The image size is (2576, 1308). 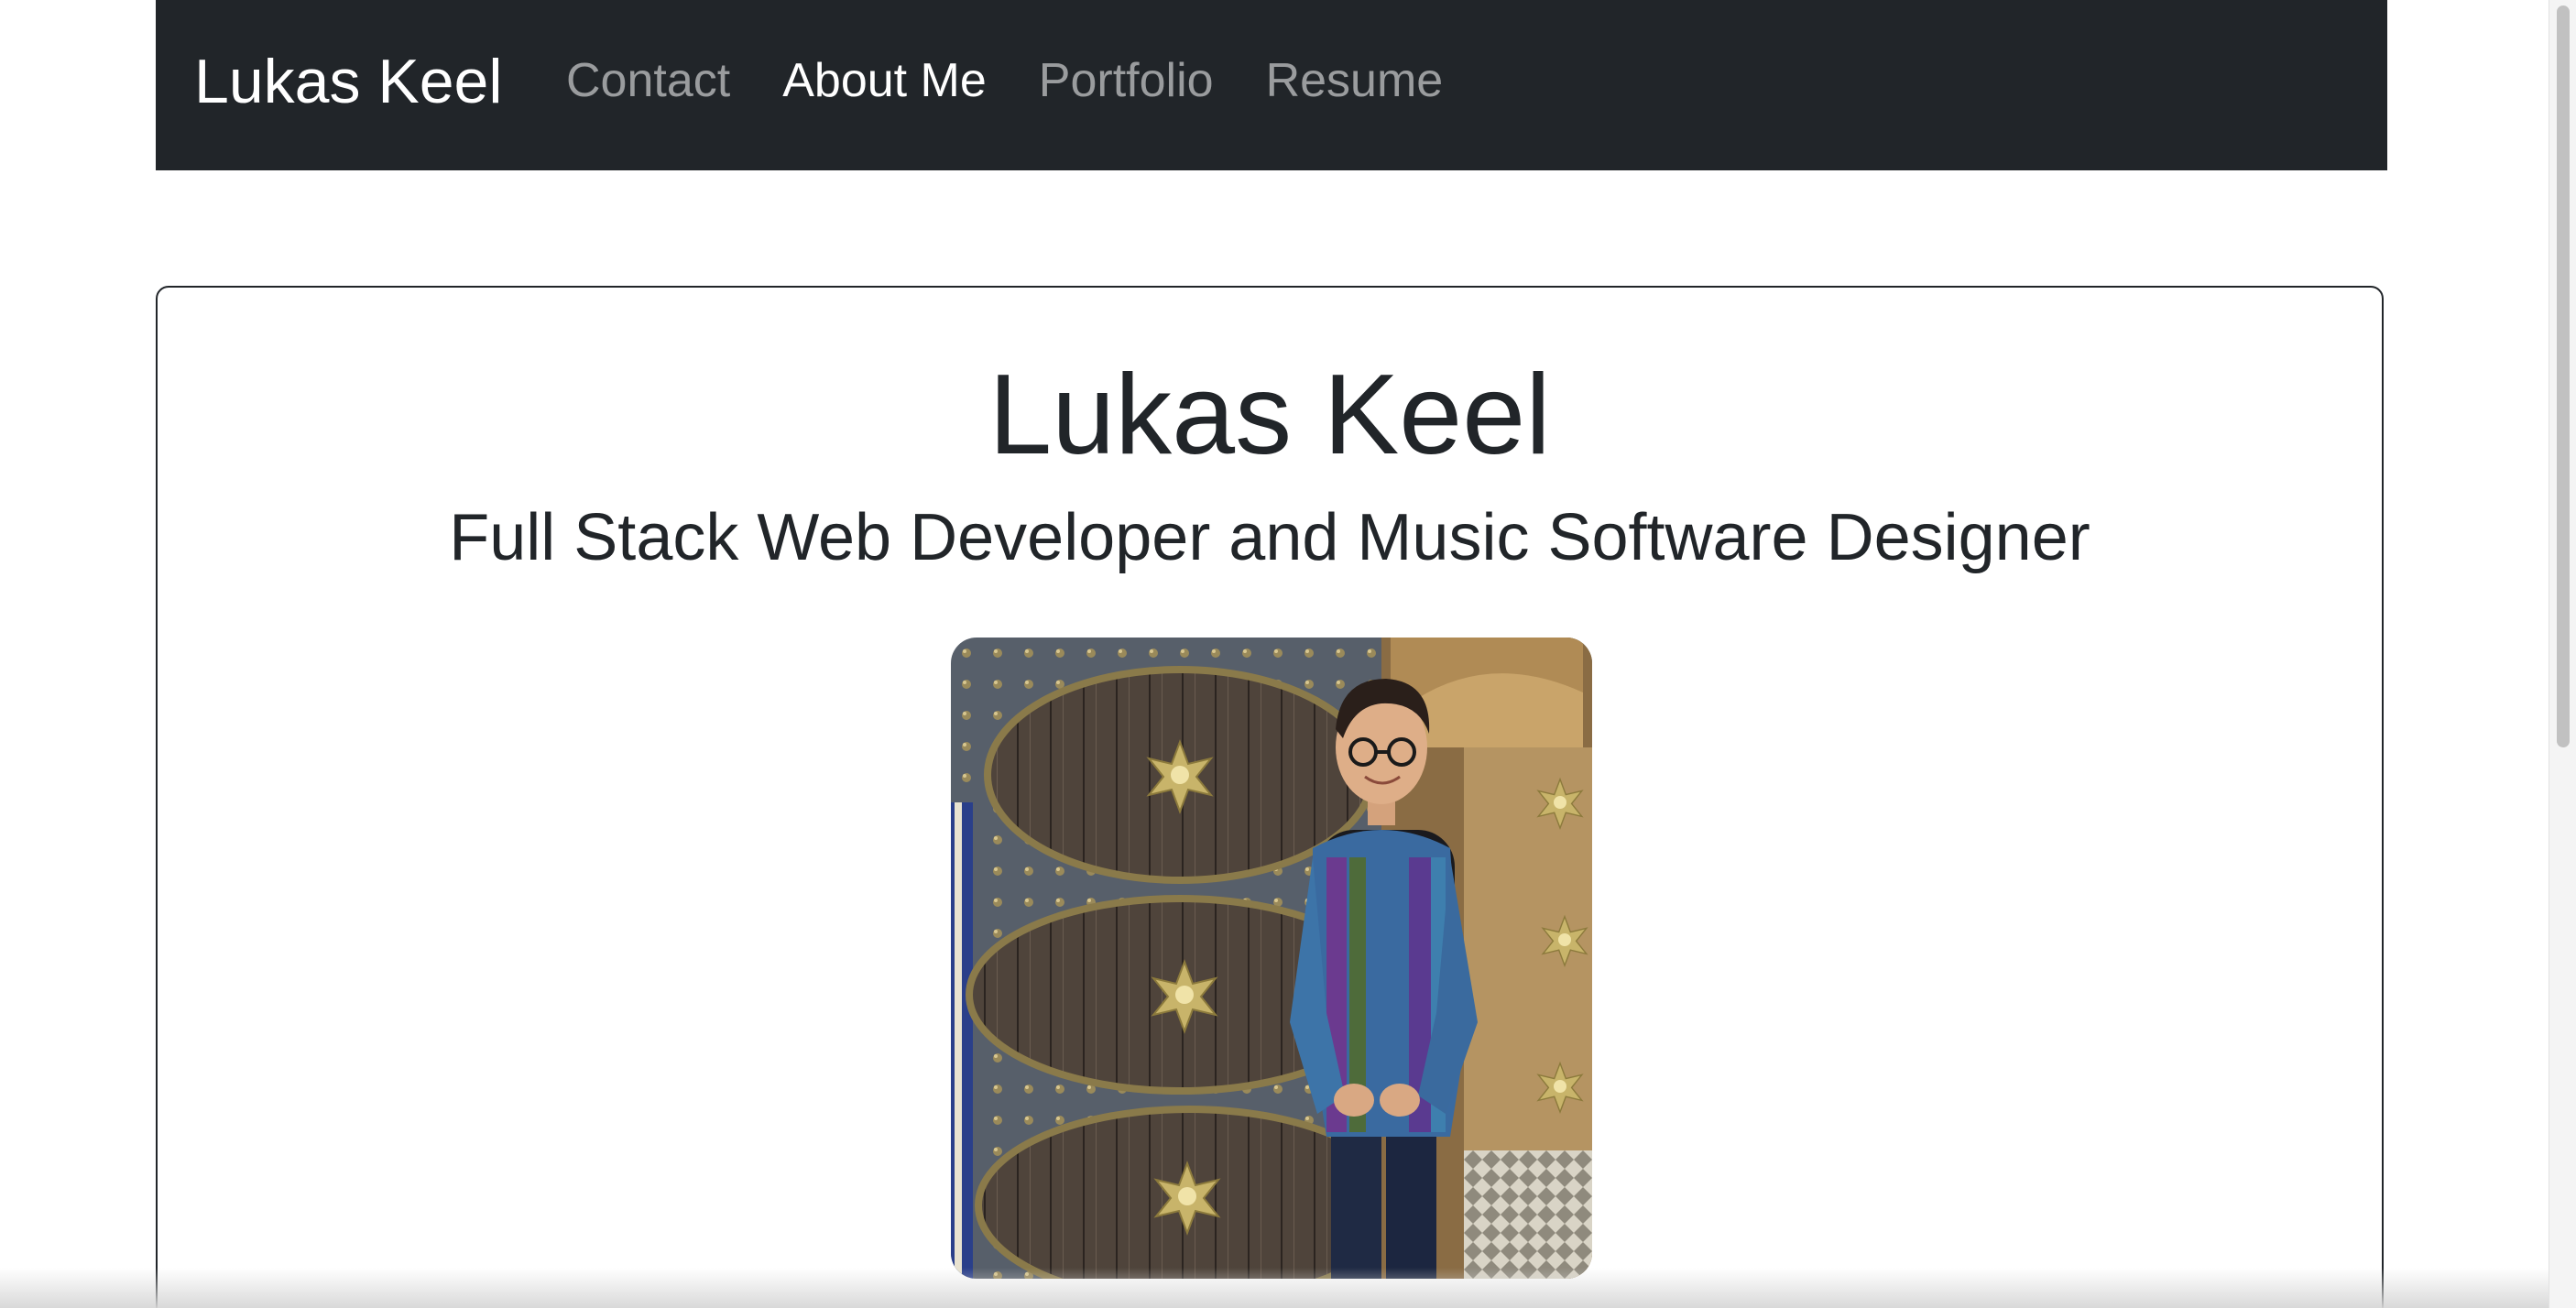 I want to click on nav-link-portfolio: Portfolio, so click(x=1127, y=80).